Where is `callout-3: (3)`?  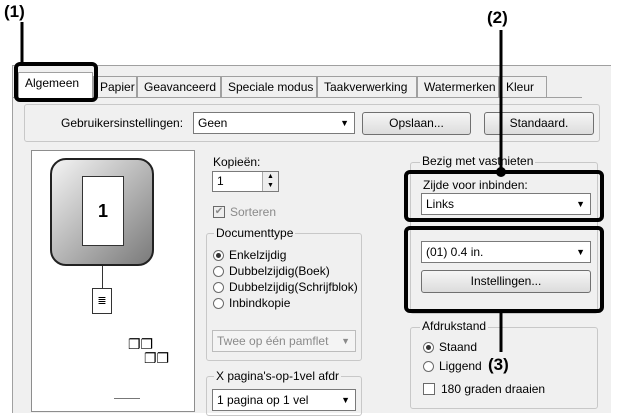 callout-3: (3) is located at coordinates (498, 364).